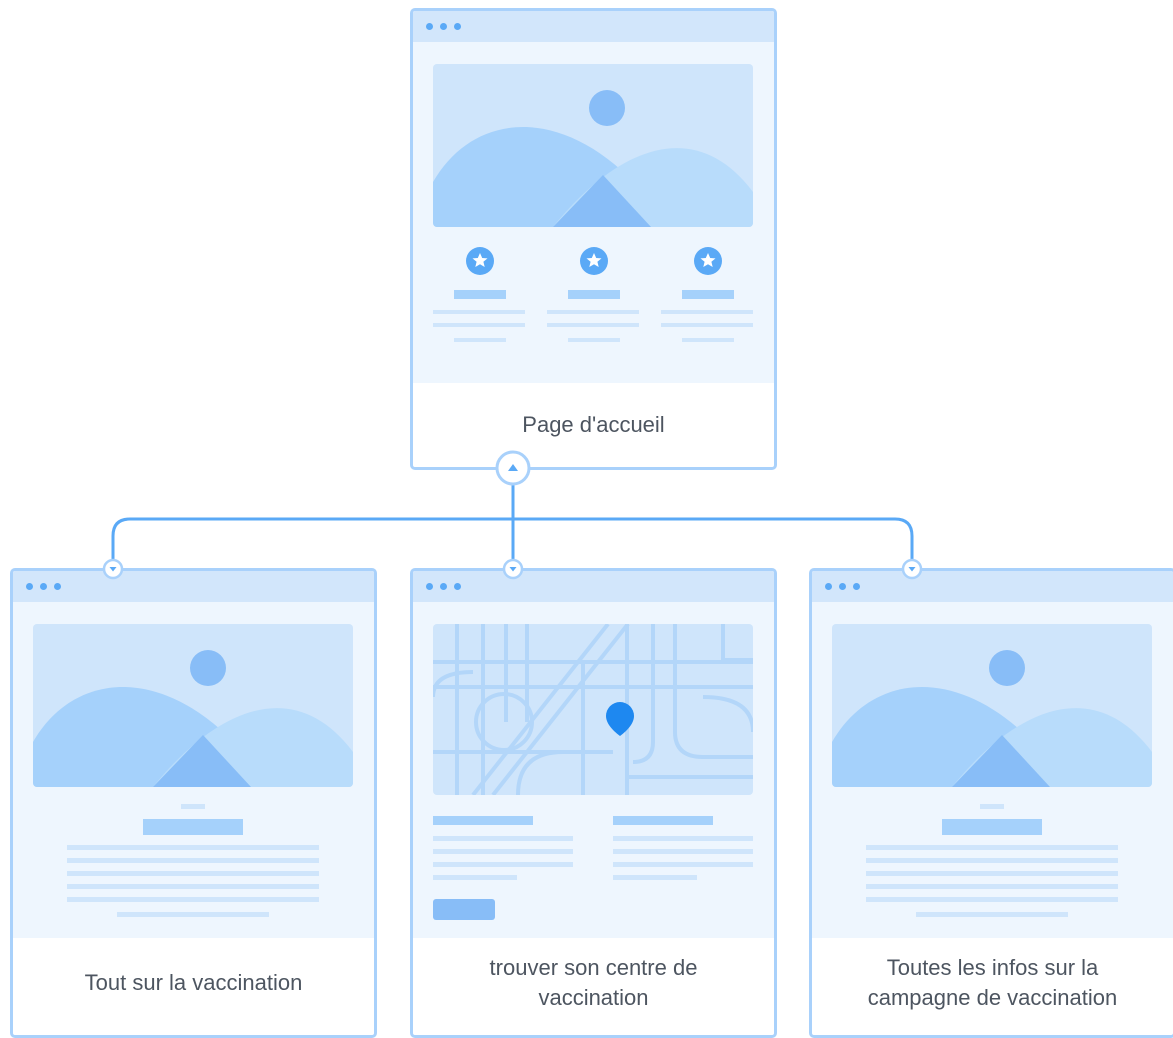 This screenshot has width=1173, height=1038. I want to click on chevron-up-icon, so click(513, 468).